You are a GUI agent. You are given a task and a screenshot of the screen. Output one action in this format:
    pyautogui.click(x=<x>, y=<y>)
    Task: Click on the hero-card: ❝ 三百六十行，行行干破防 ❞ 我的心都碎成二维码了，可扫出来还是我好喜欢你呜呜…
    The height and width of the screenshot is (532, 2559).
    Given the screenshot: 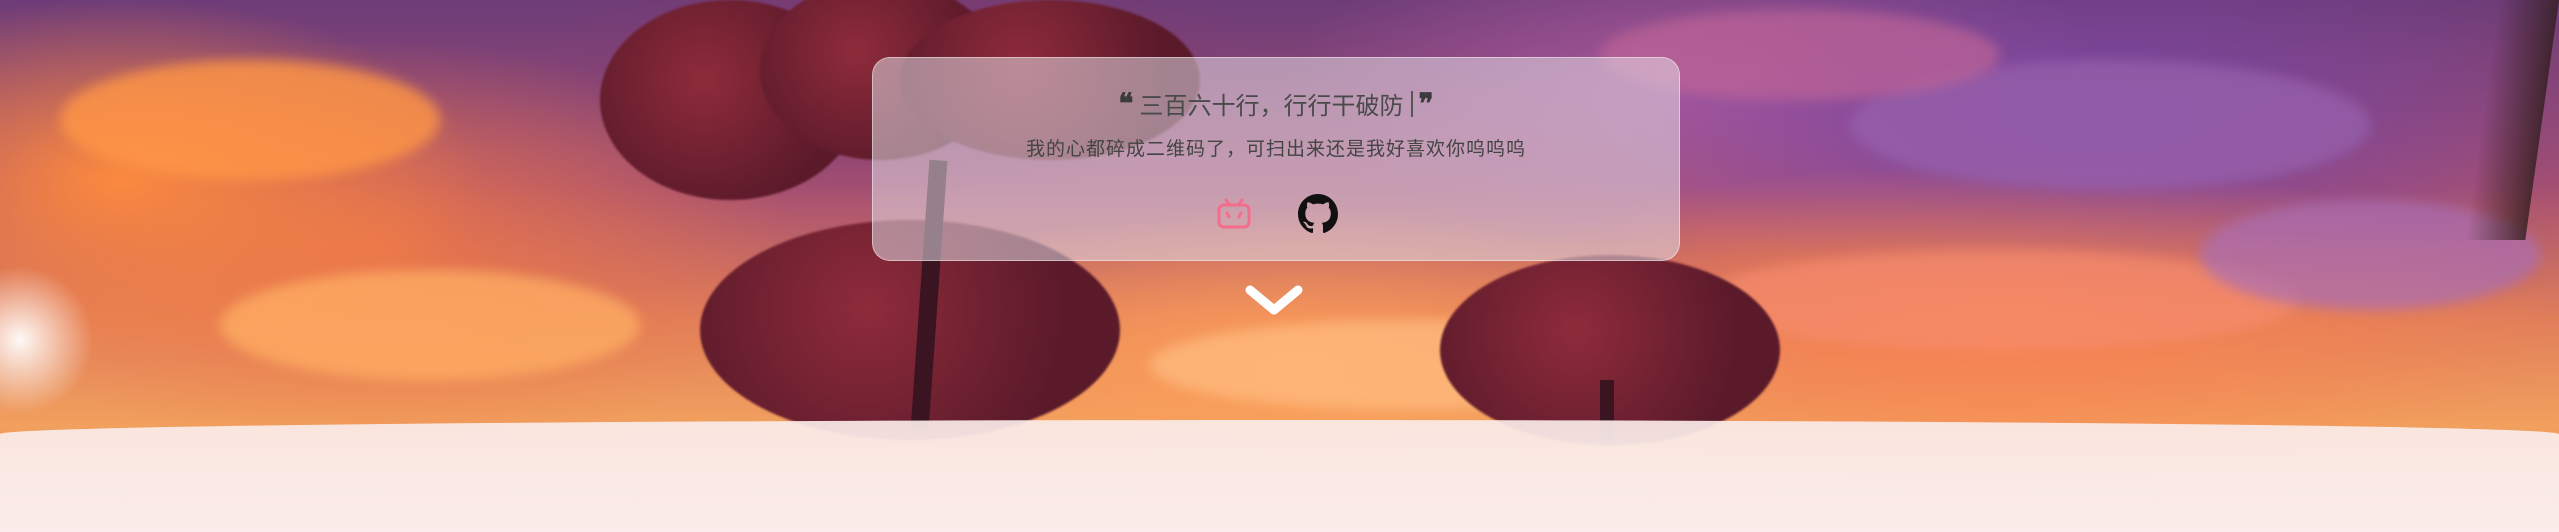 What is the action you would take?
    pyautogui.click(x=1276, y=159)
    